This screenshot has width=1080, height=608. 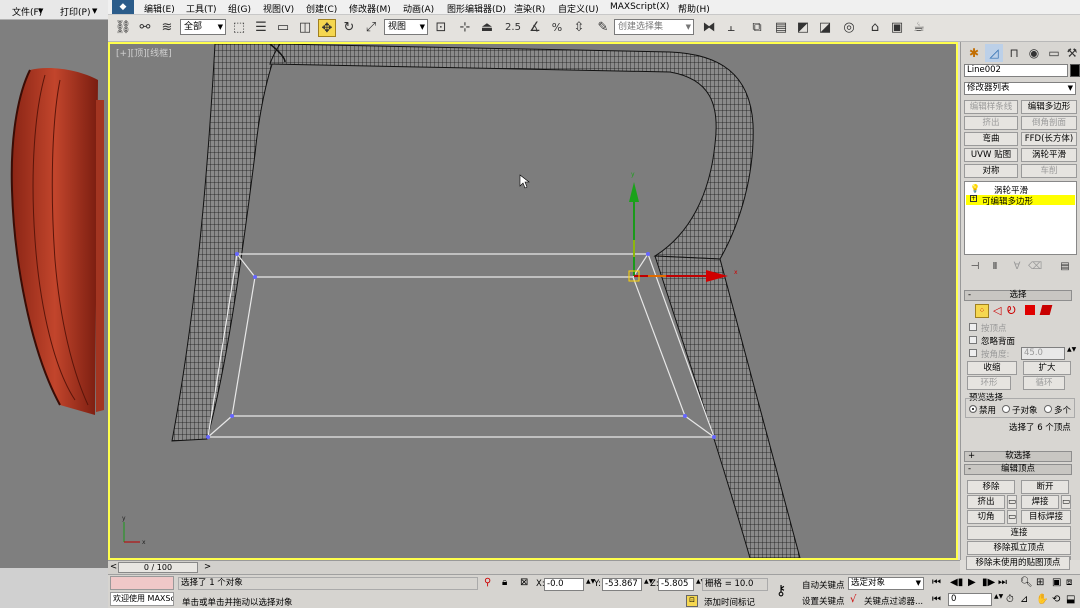 I want to click on rotate-icon: ↻, so click(x=349, y=28).